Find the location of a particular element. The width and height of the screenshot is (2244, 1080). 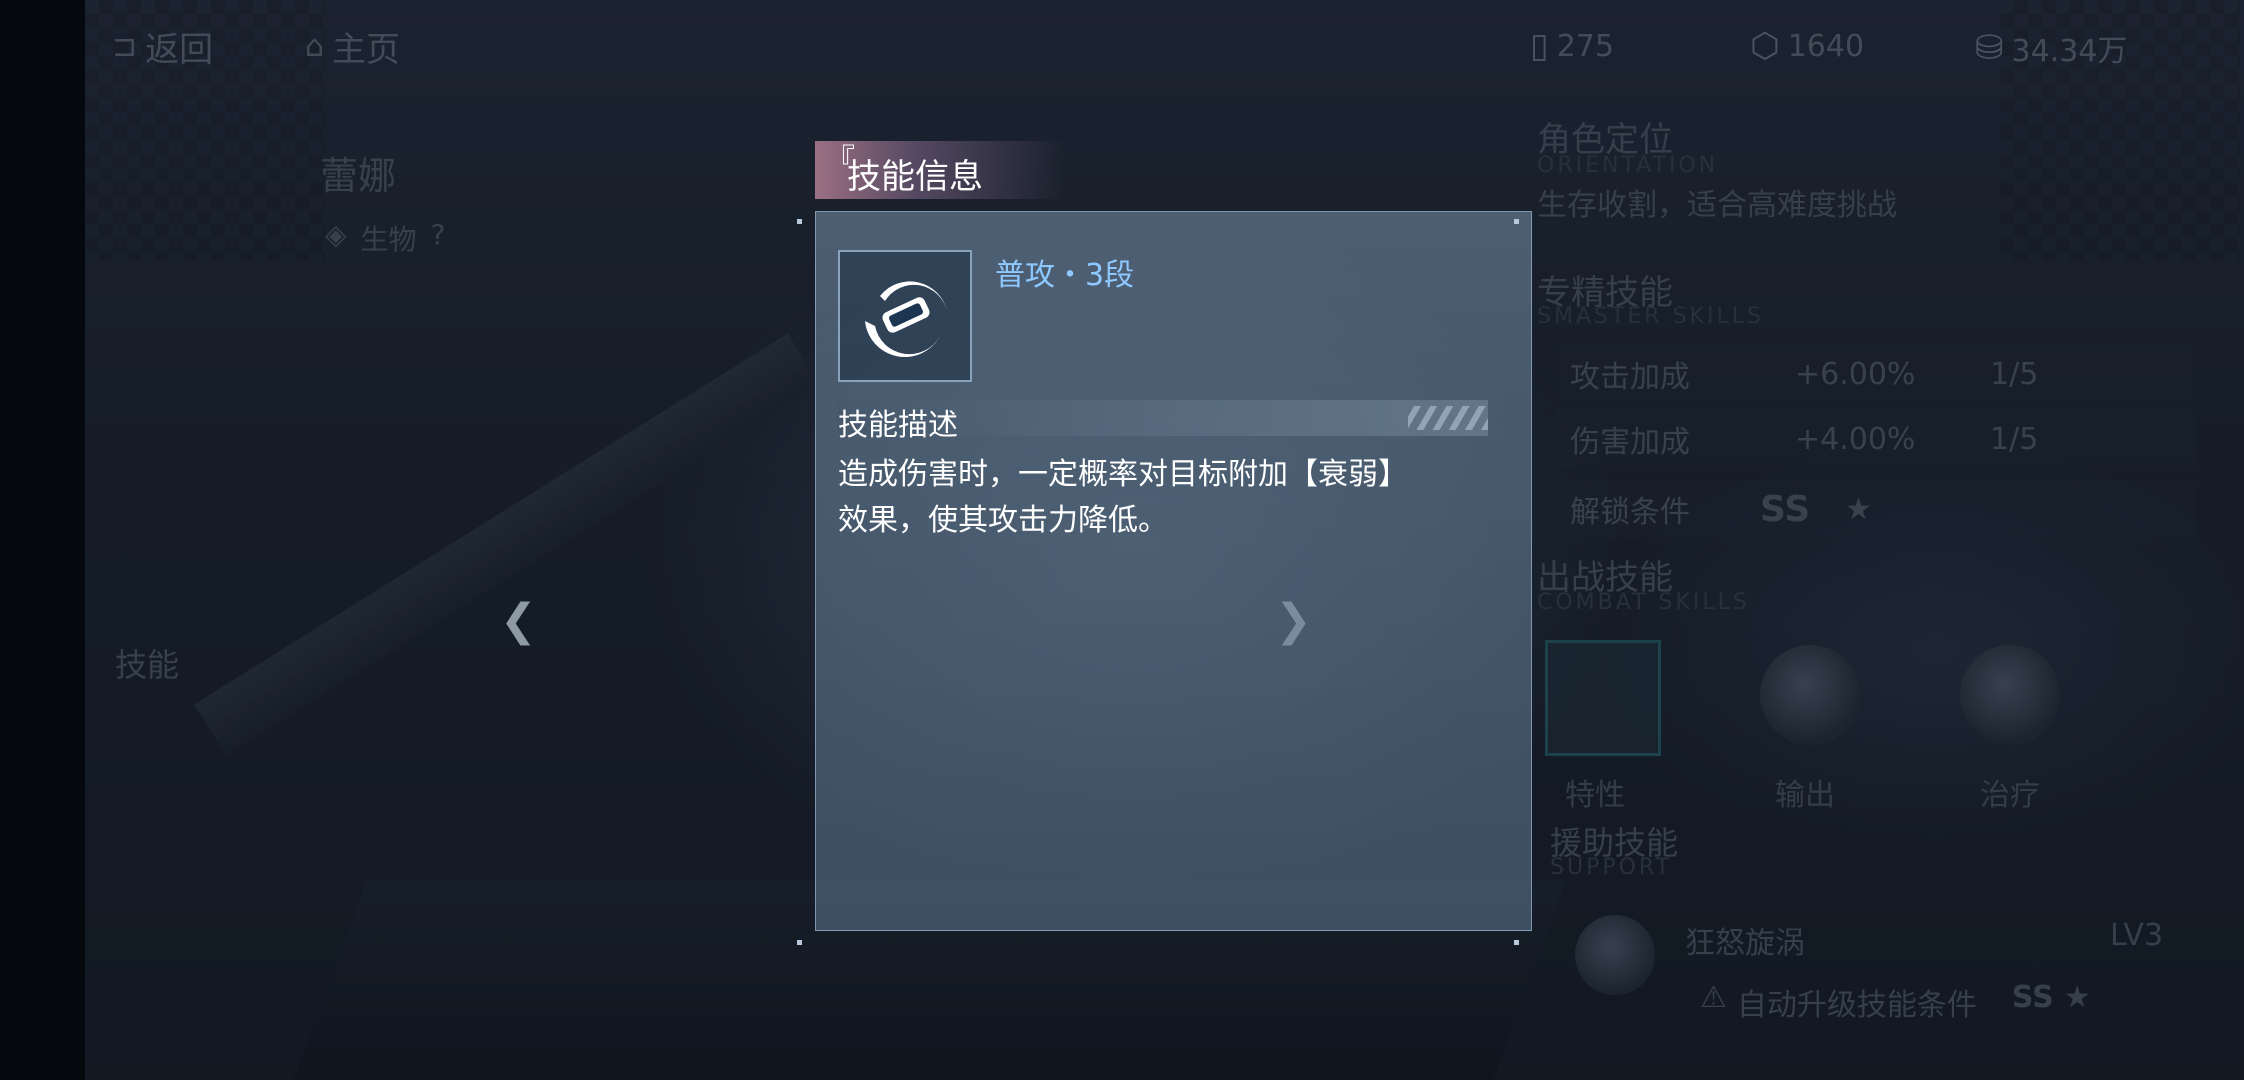

prev-arrow-icon: ❮ is located at coordinates (518, 620).